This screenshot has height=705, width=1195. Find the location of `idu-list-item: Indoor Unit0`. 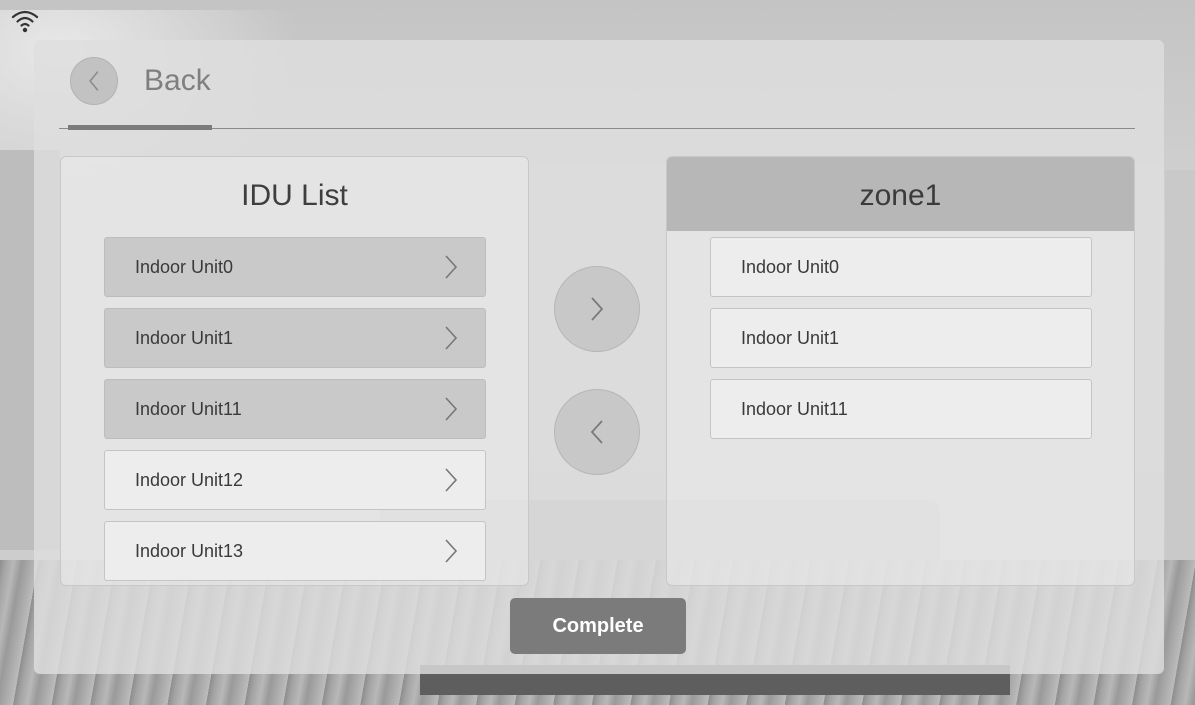

idu-list-item: Indoor Unit0 is located at coordinates (295, 267).